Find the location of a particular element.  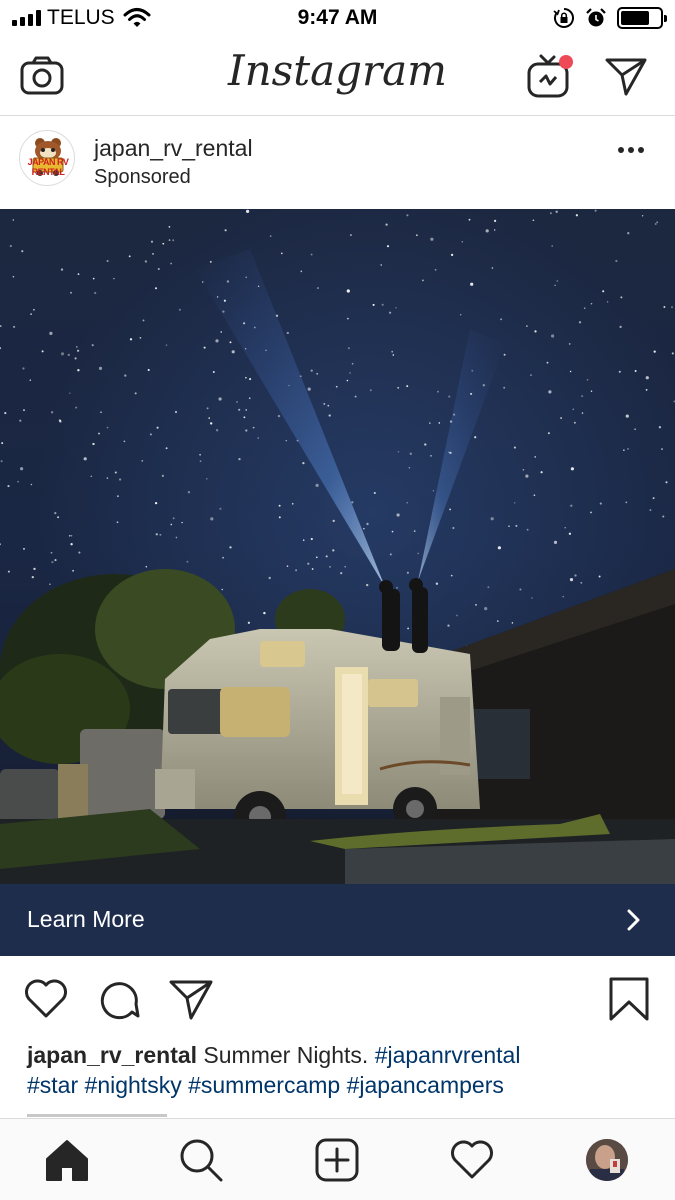

orientation-lock-icon is located at coordinates (563, 18).